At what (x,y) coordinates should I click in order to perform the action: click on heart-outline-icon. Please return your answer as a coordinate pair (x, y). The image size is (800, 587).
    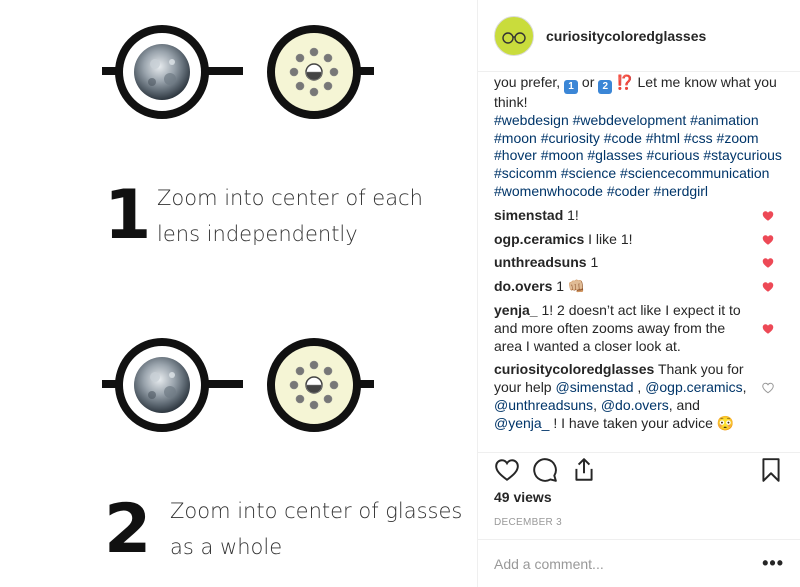
    Looking at the image, I should click on (768, 388).